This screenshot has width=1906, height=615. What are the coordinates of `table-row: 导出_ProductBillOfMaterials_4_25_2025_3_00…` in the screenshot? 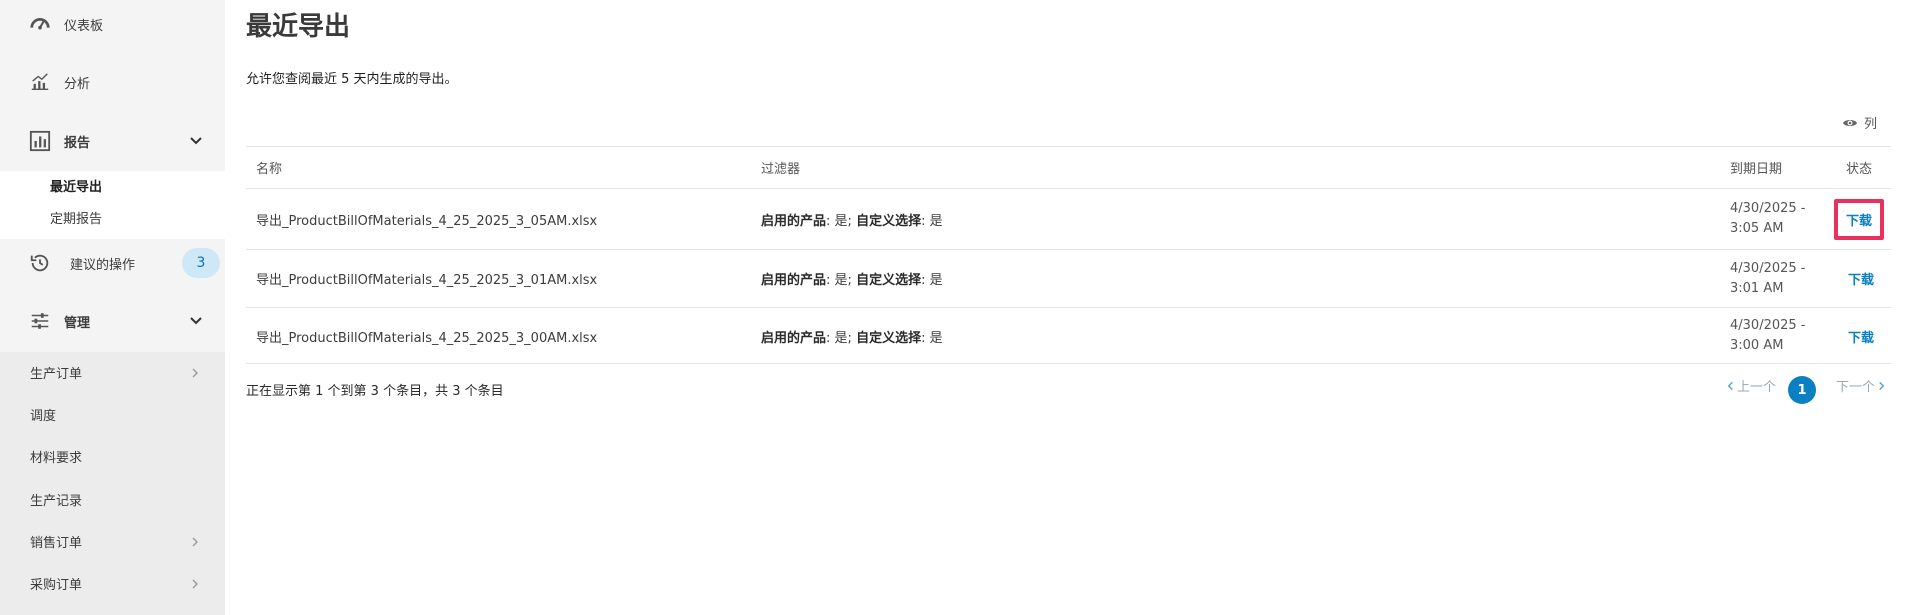 It's located at (1068, 335).